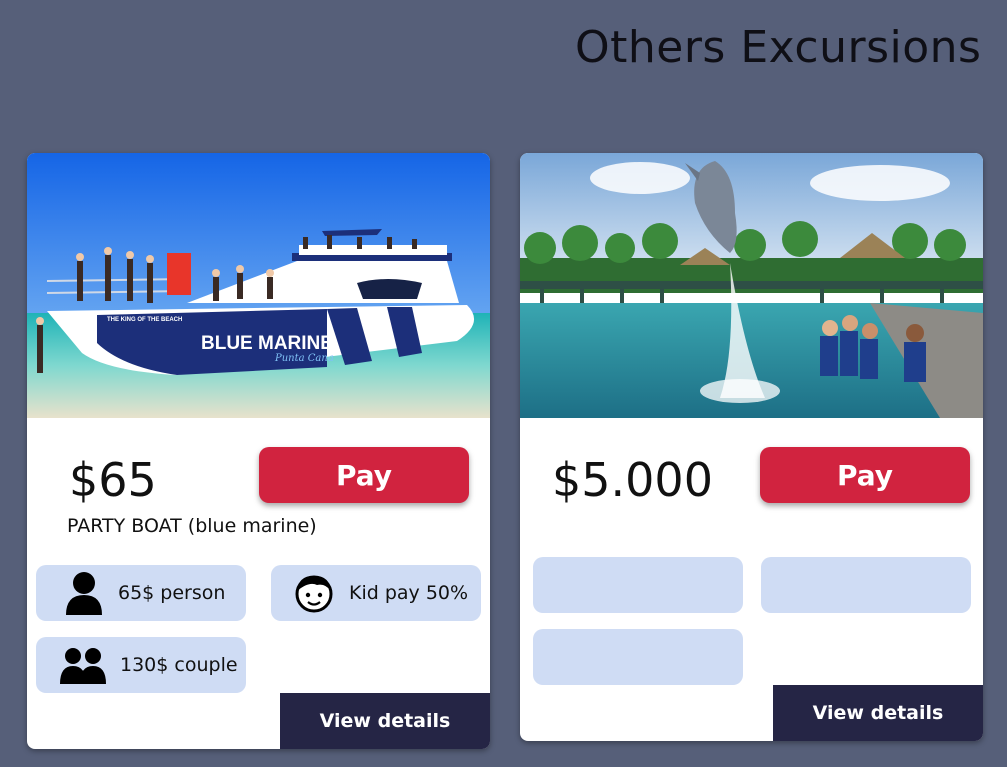 This screenshot has height=767, width=1007. I want to click on feature-chip-couple: 130$ couple, so click(141, 665).